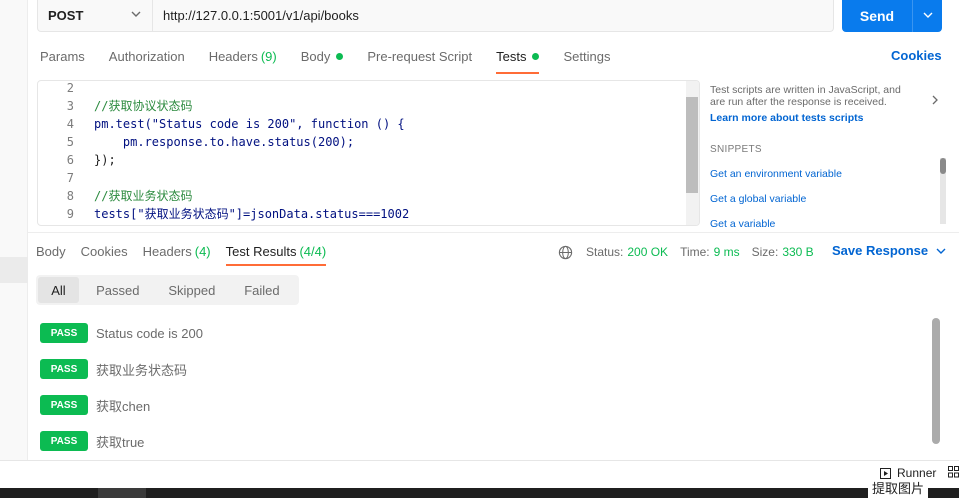 The width and height of the screenshot is (959, 498). I want to click on tab-settings: Settings, so click(586, 56).